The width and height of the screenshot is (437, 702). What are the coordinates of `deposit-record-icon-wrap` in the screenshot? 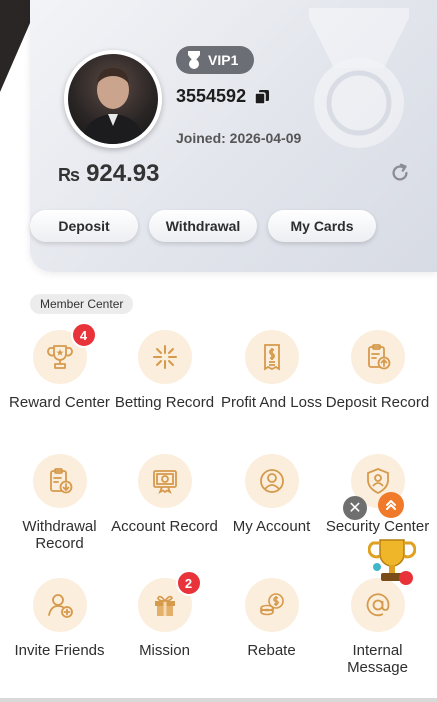 It's located at (377, 357).